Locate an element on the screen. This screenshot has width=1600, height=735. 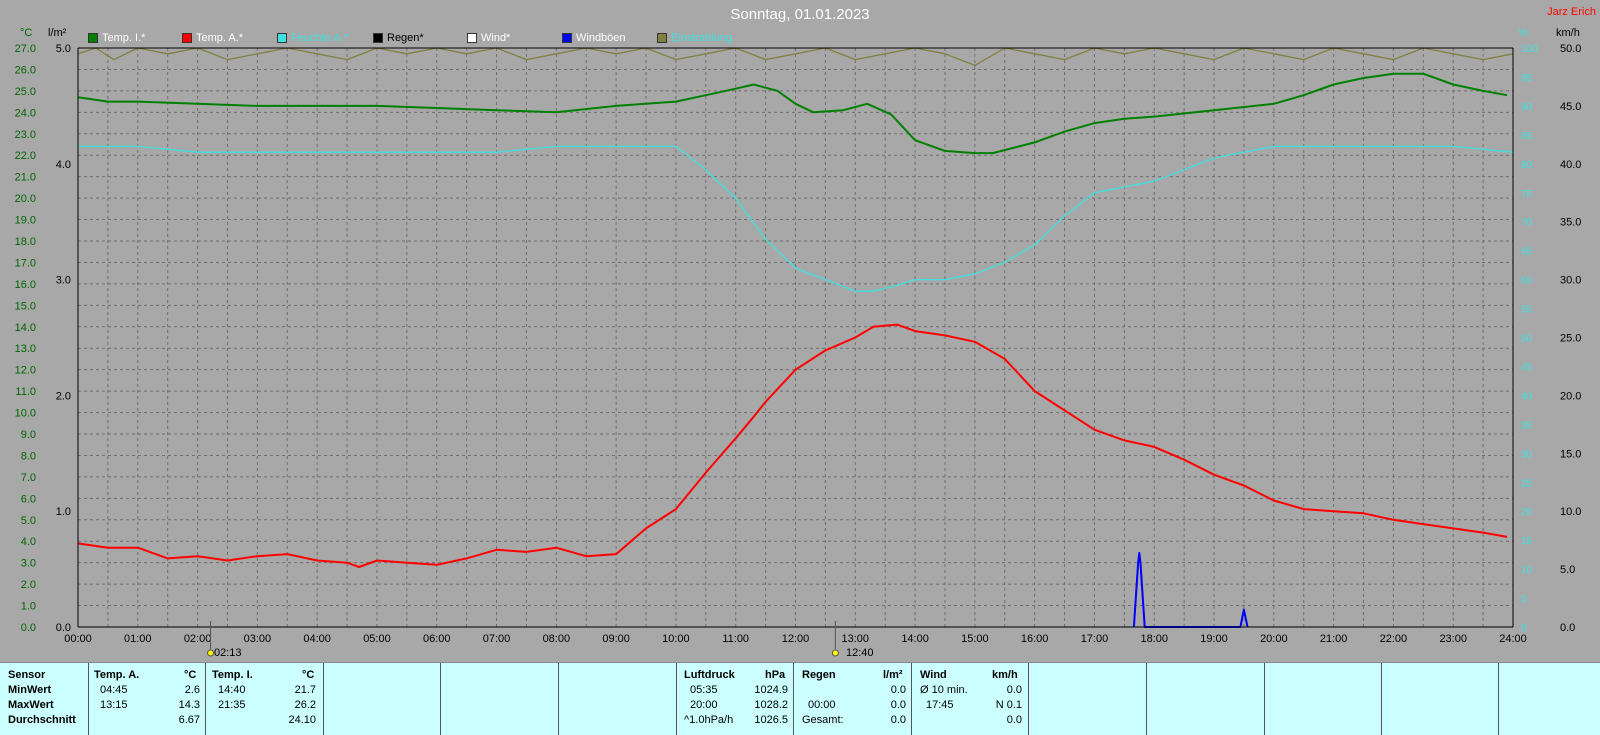
legend-label: Wind* is located at coordinates (496, 38).